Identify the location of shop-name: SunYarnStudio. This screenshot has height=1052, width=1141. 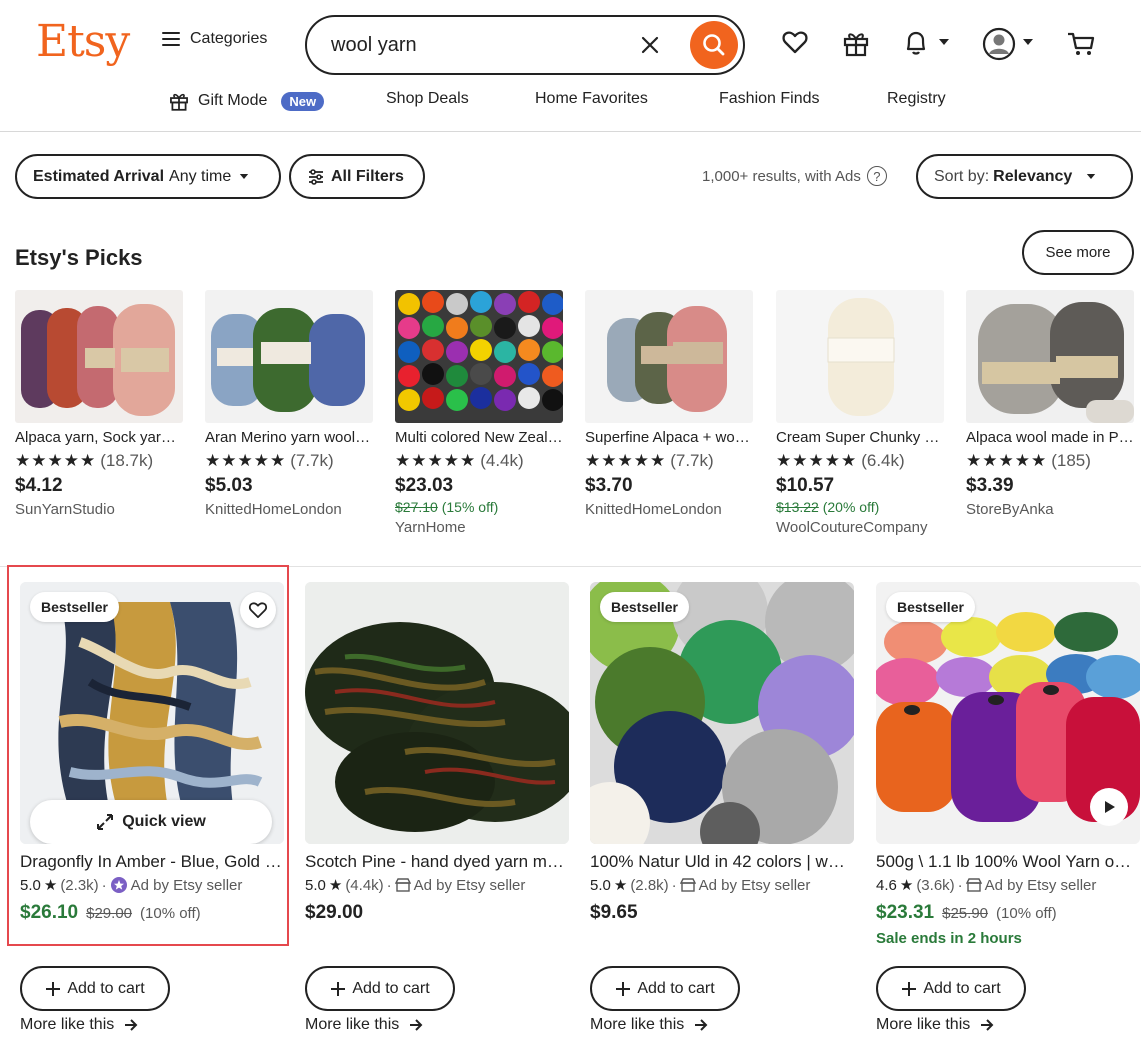
(99, 509).